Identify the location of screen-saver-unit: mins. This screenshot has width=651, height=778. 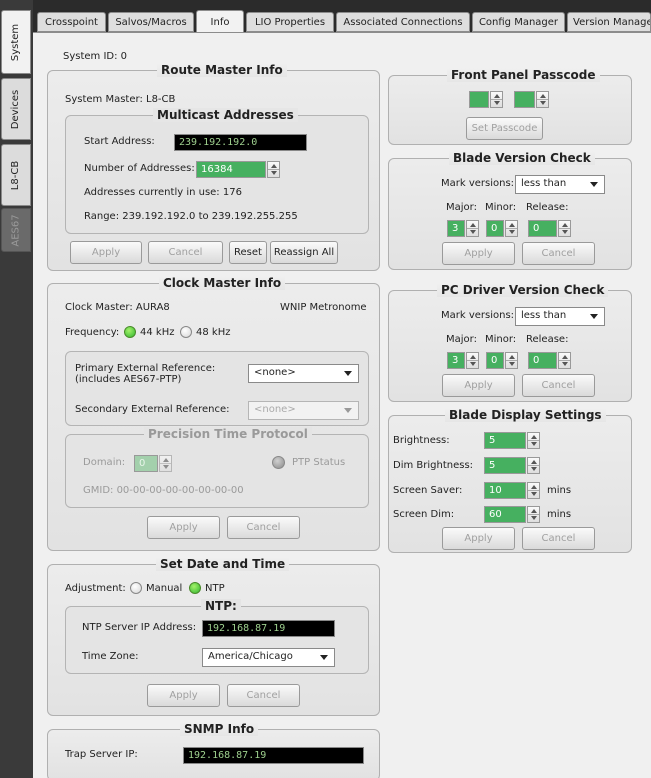
(559, 490).